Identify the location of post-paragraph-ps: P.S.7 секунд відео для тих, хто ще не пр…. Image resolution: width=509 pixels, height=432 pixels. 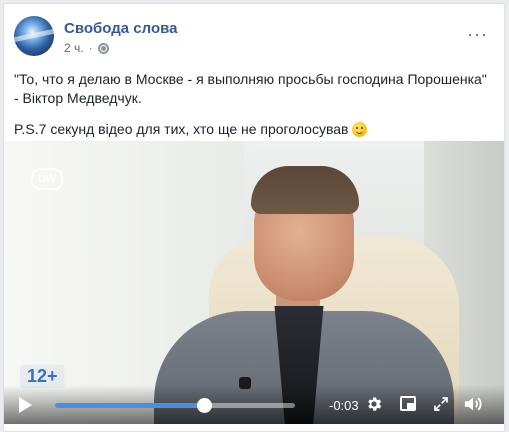
(251, 129).